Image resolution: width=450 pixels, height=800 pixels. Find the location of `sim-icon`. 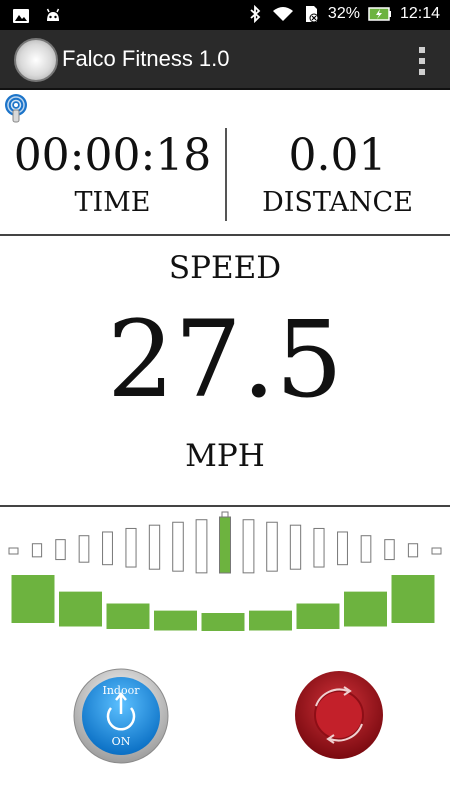

sim-icon is located at coordinates (312, 14).